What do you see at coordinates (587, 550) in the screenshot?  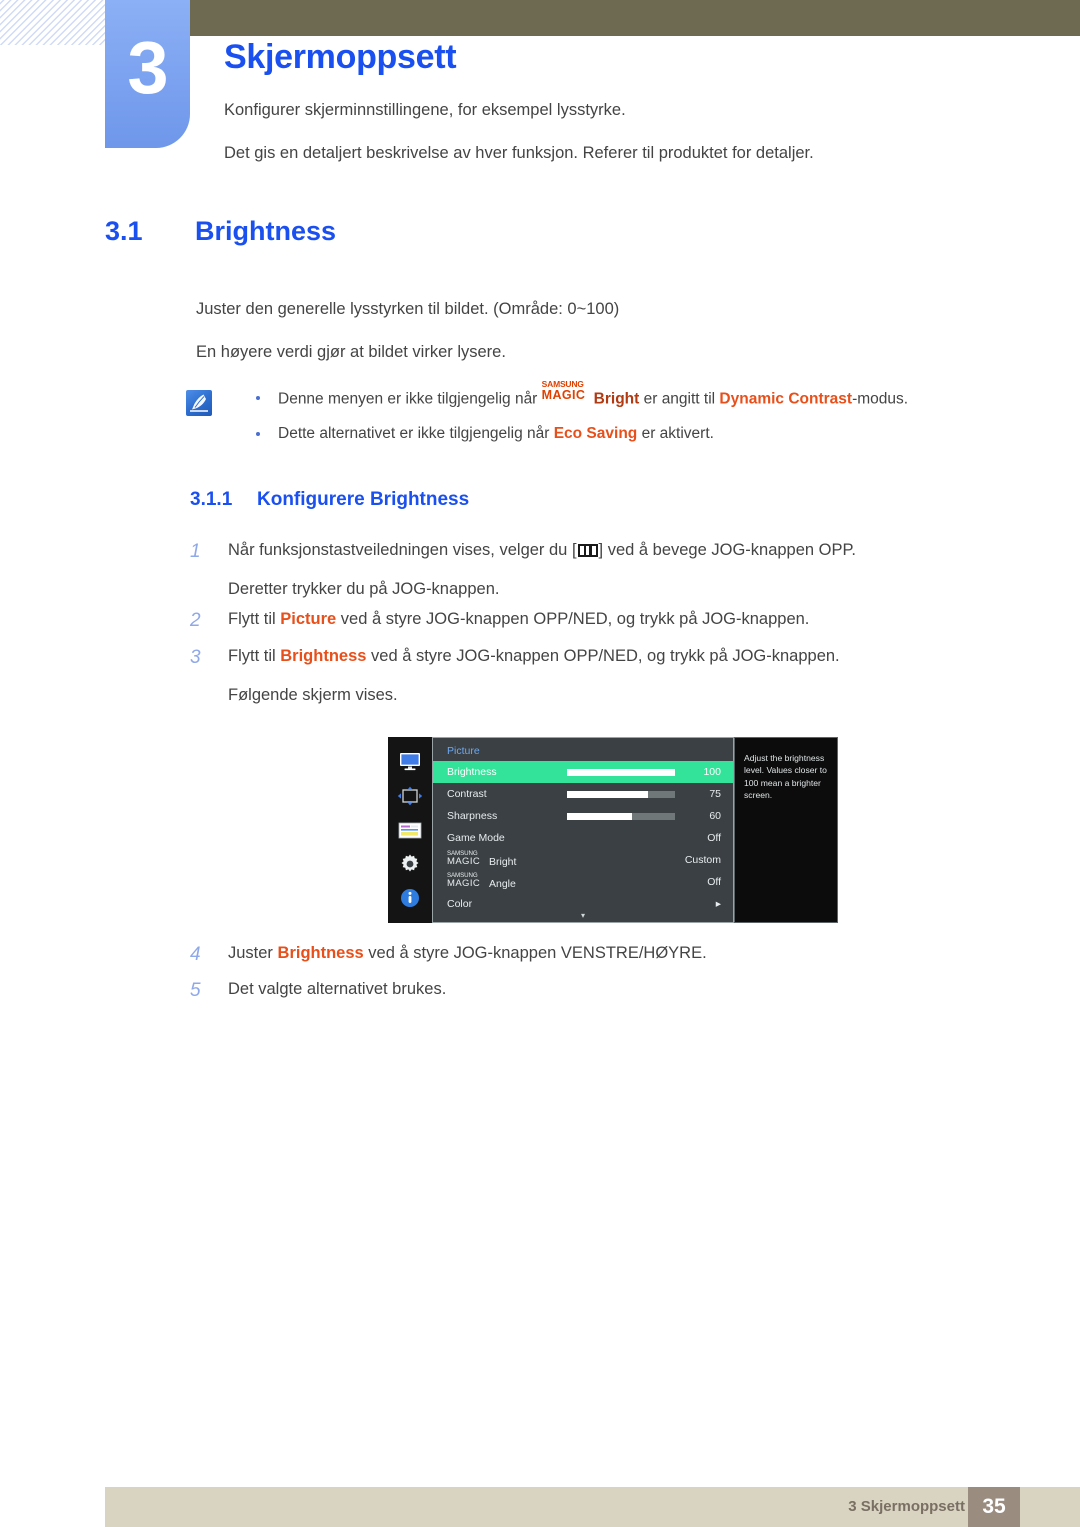 I see `jog-menu-icon` at bounding box center [587, 550].